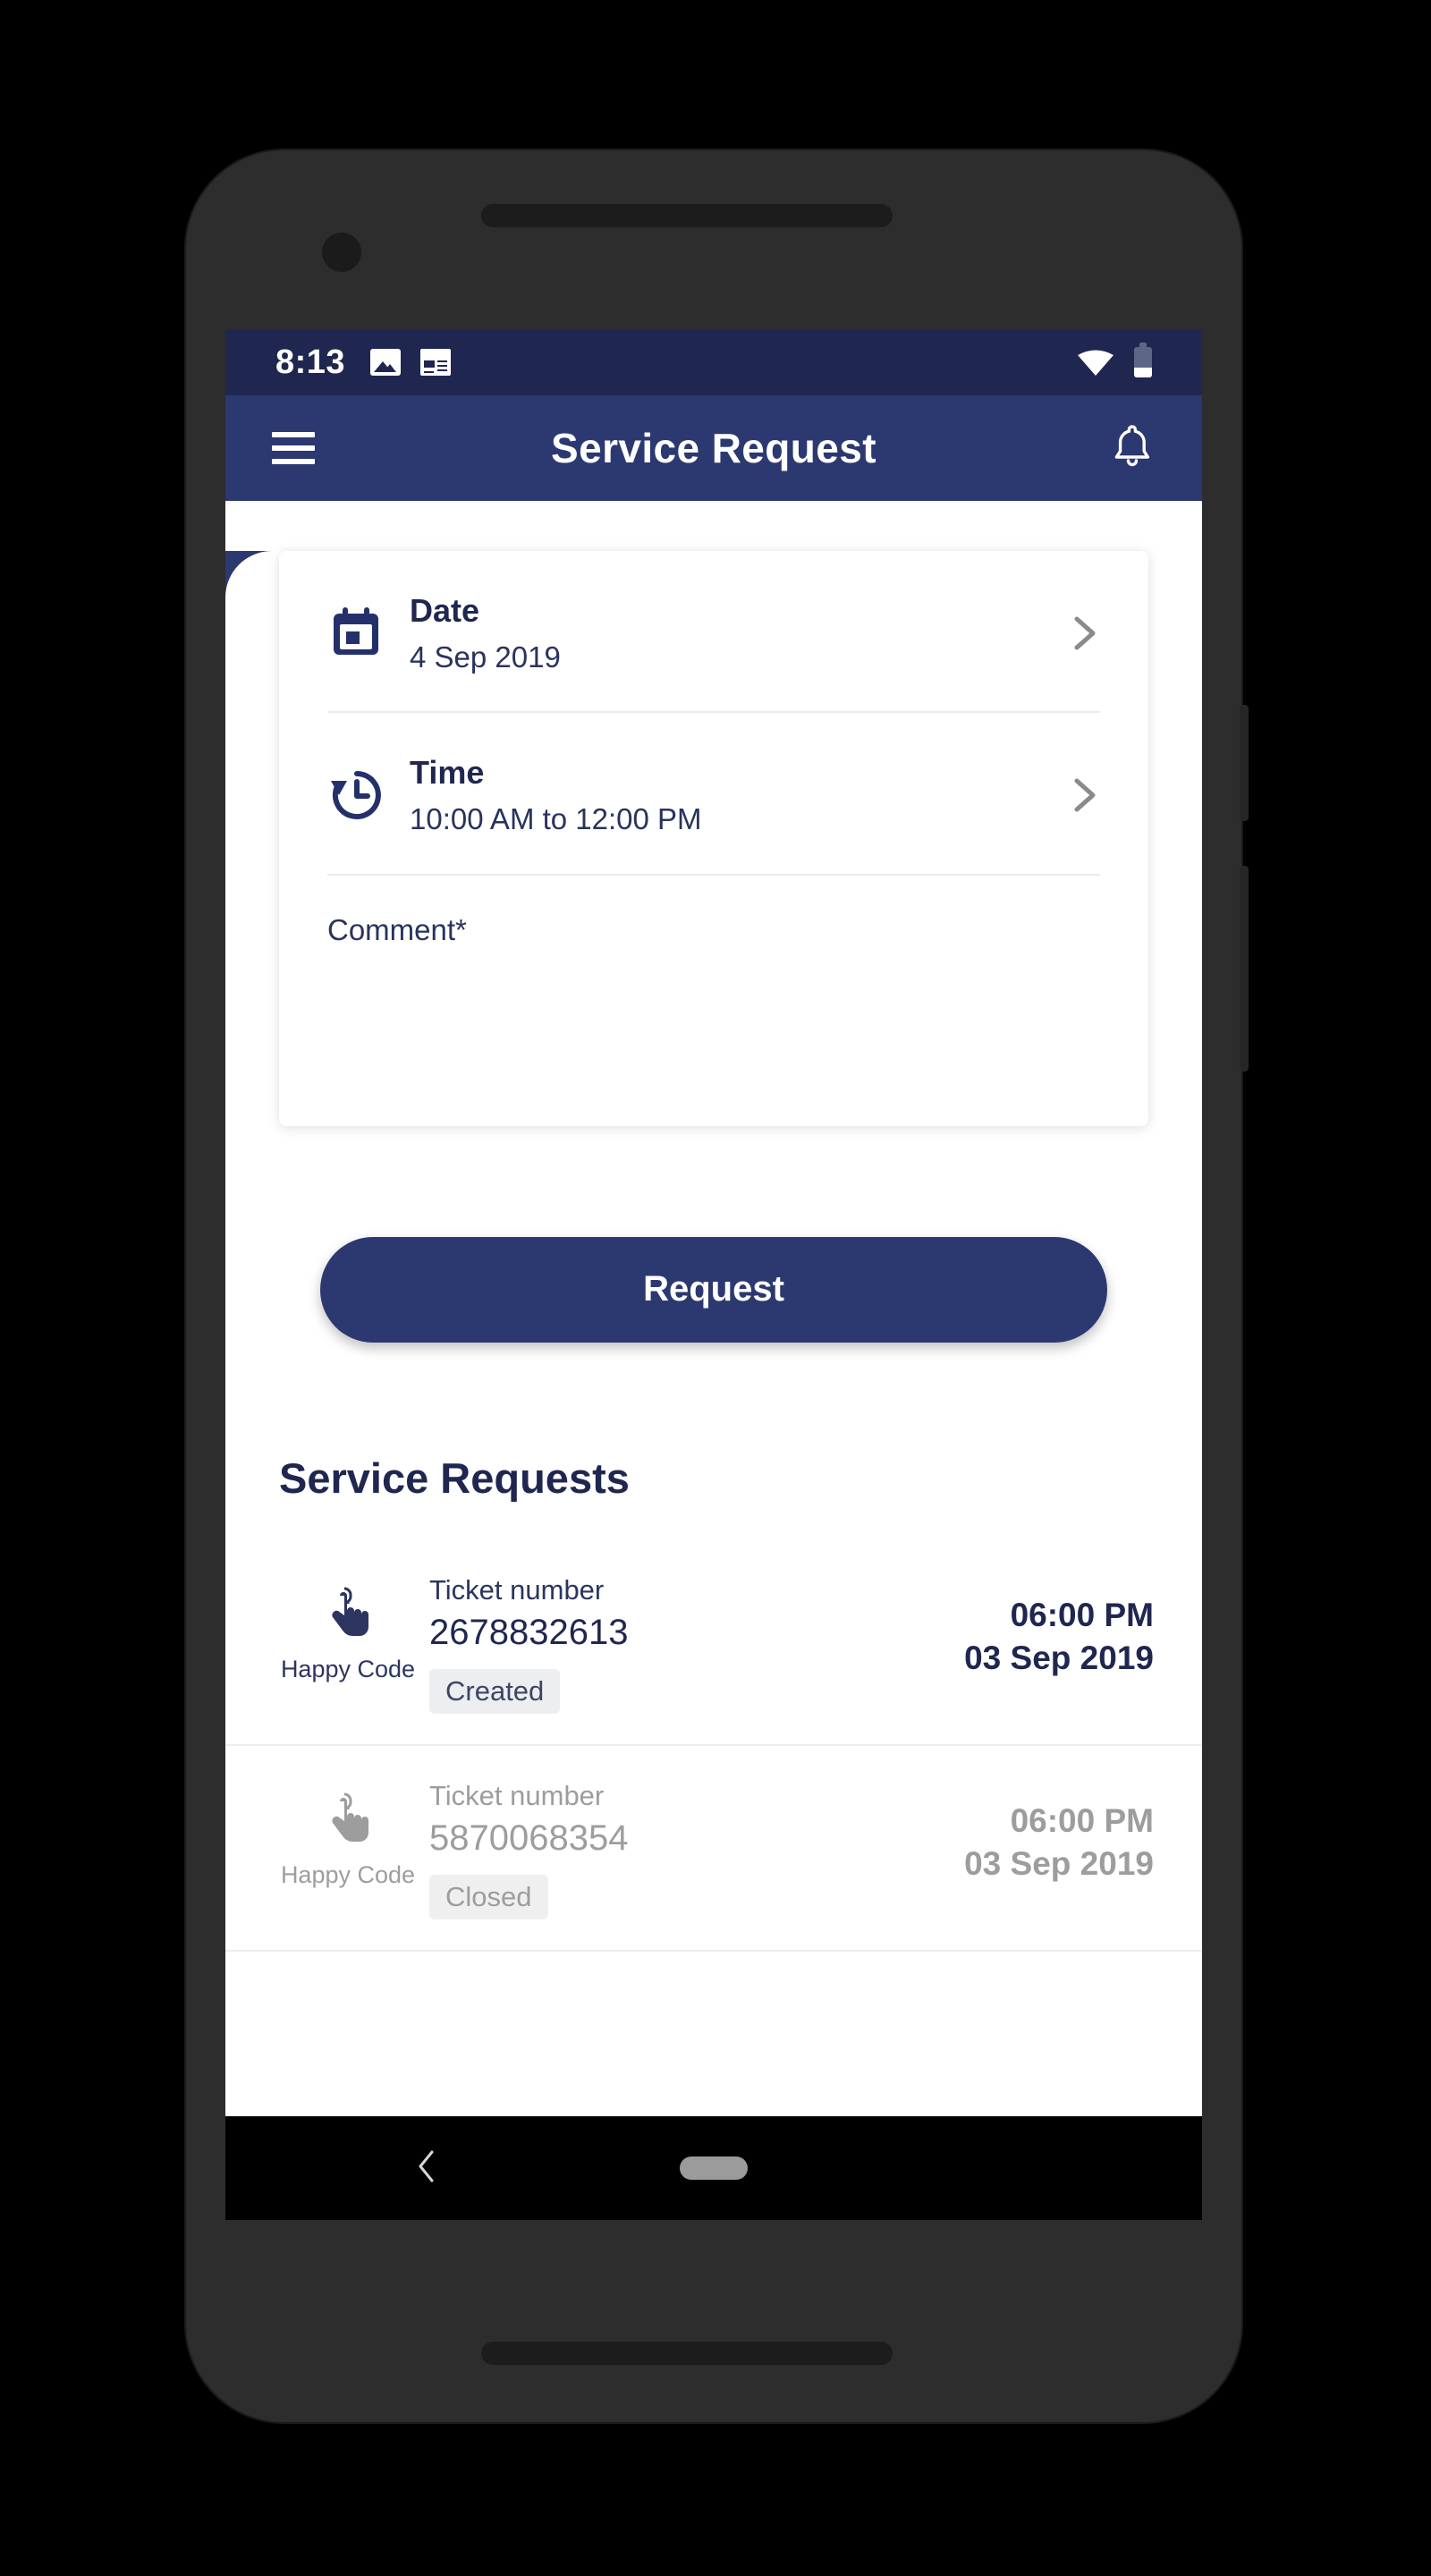  Describe the element at coordinates (485, 657) in the screenshot. I see `date-value: 4 Sep 2019` at that location.